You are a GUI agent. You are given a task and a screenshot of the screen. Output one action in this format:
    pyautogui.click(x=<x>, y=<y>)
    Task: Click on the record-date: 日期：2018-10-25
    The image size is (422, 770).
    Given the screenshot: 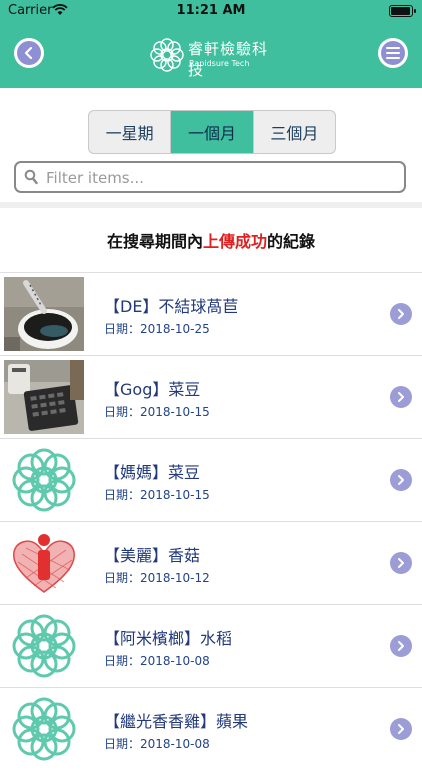 What is the action you would take?
    pyautogui.click(x=157, y=329)
    